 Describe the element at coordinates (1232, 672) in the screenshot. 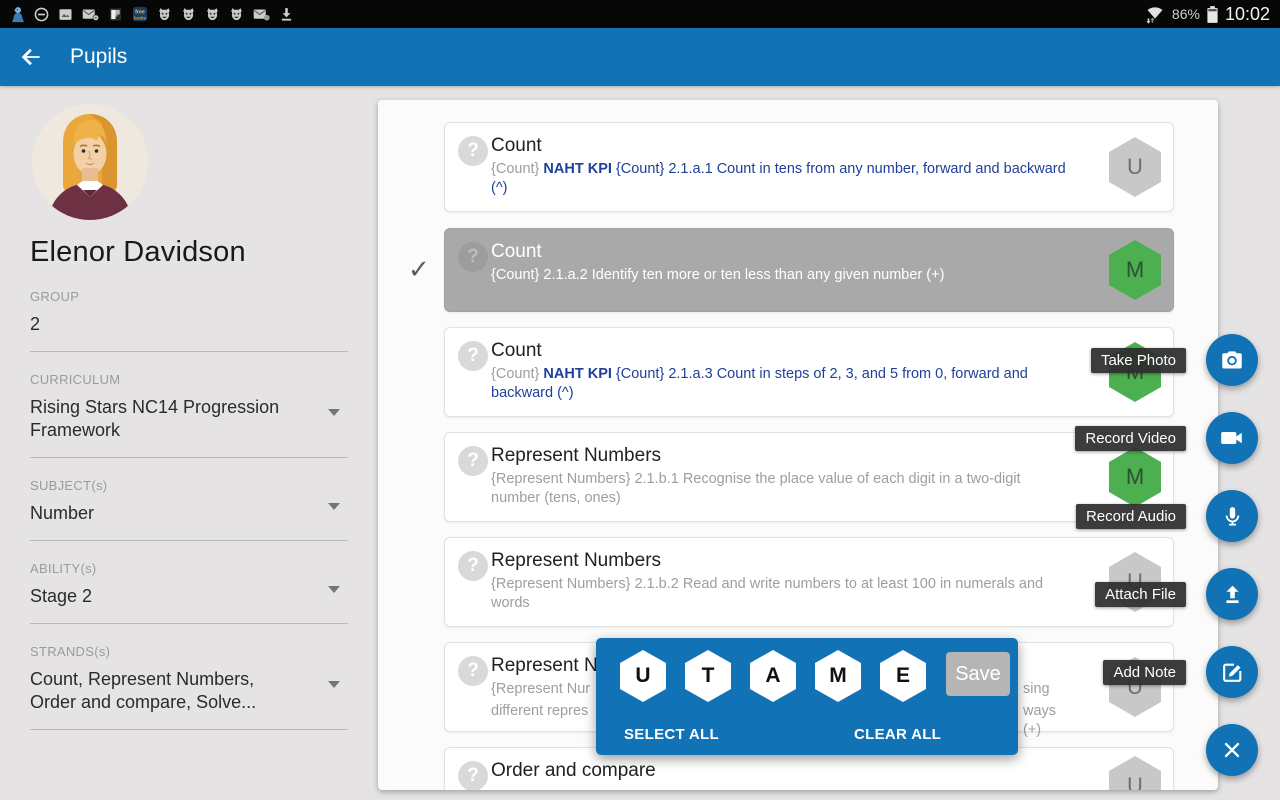

I see `fab-note` at that location.